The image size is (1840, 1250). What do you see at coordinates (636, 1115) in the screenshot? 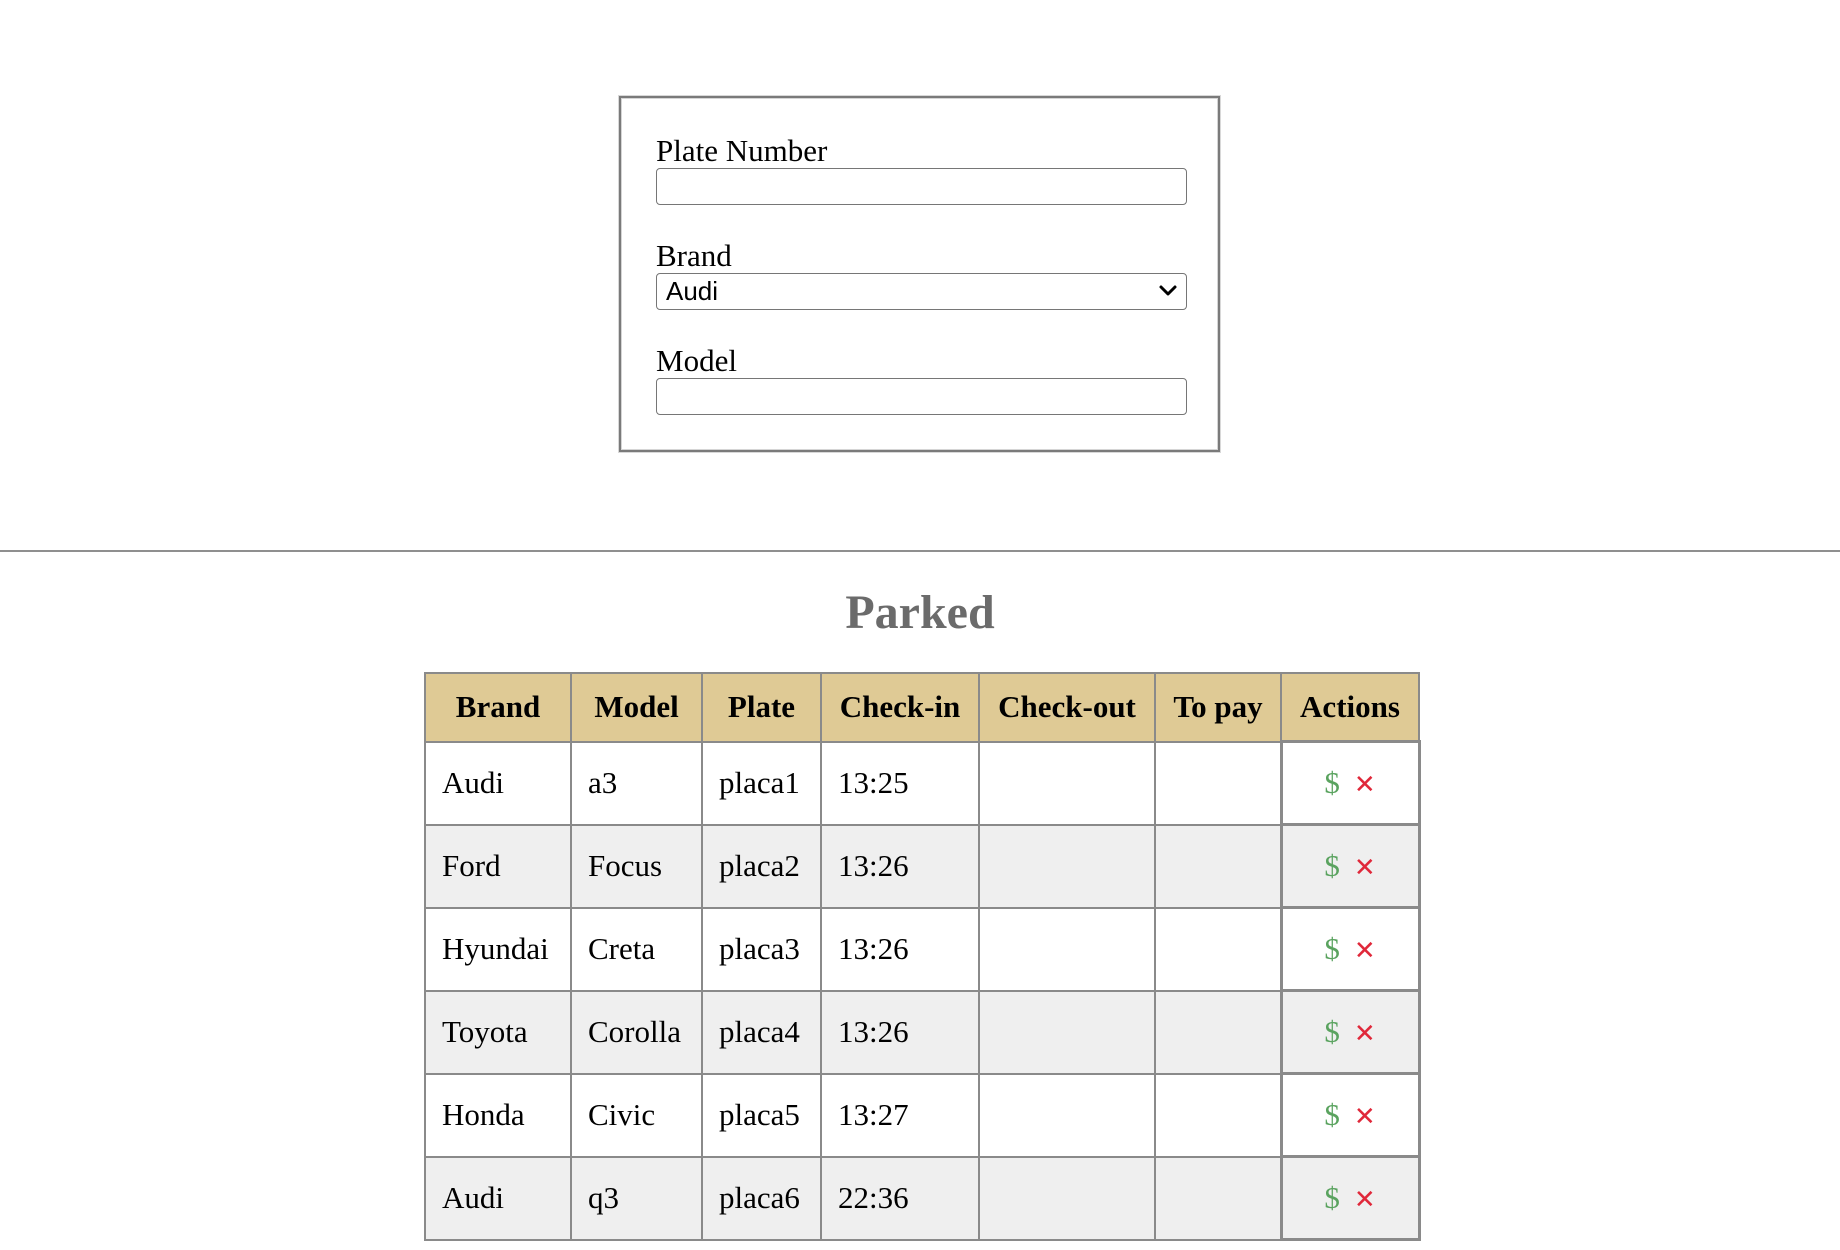
I see `cell-model: Civic` at bounding box center [636, 1115].